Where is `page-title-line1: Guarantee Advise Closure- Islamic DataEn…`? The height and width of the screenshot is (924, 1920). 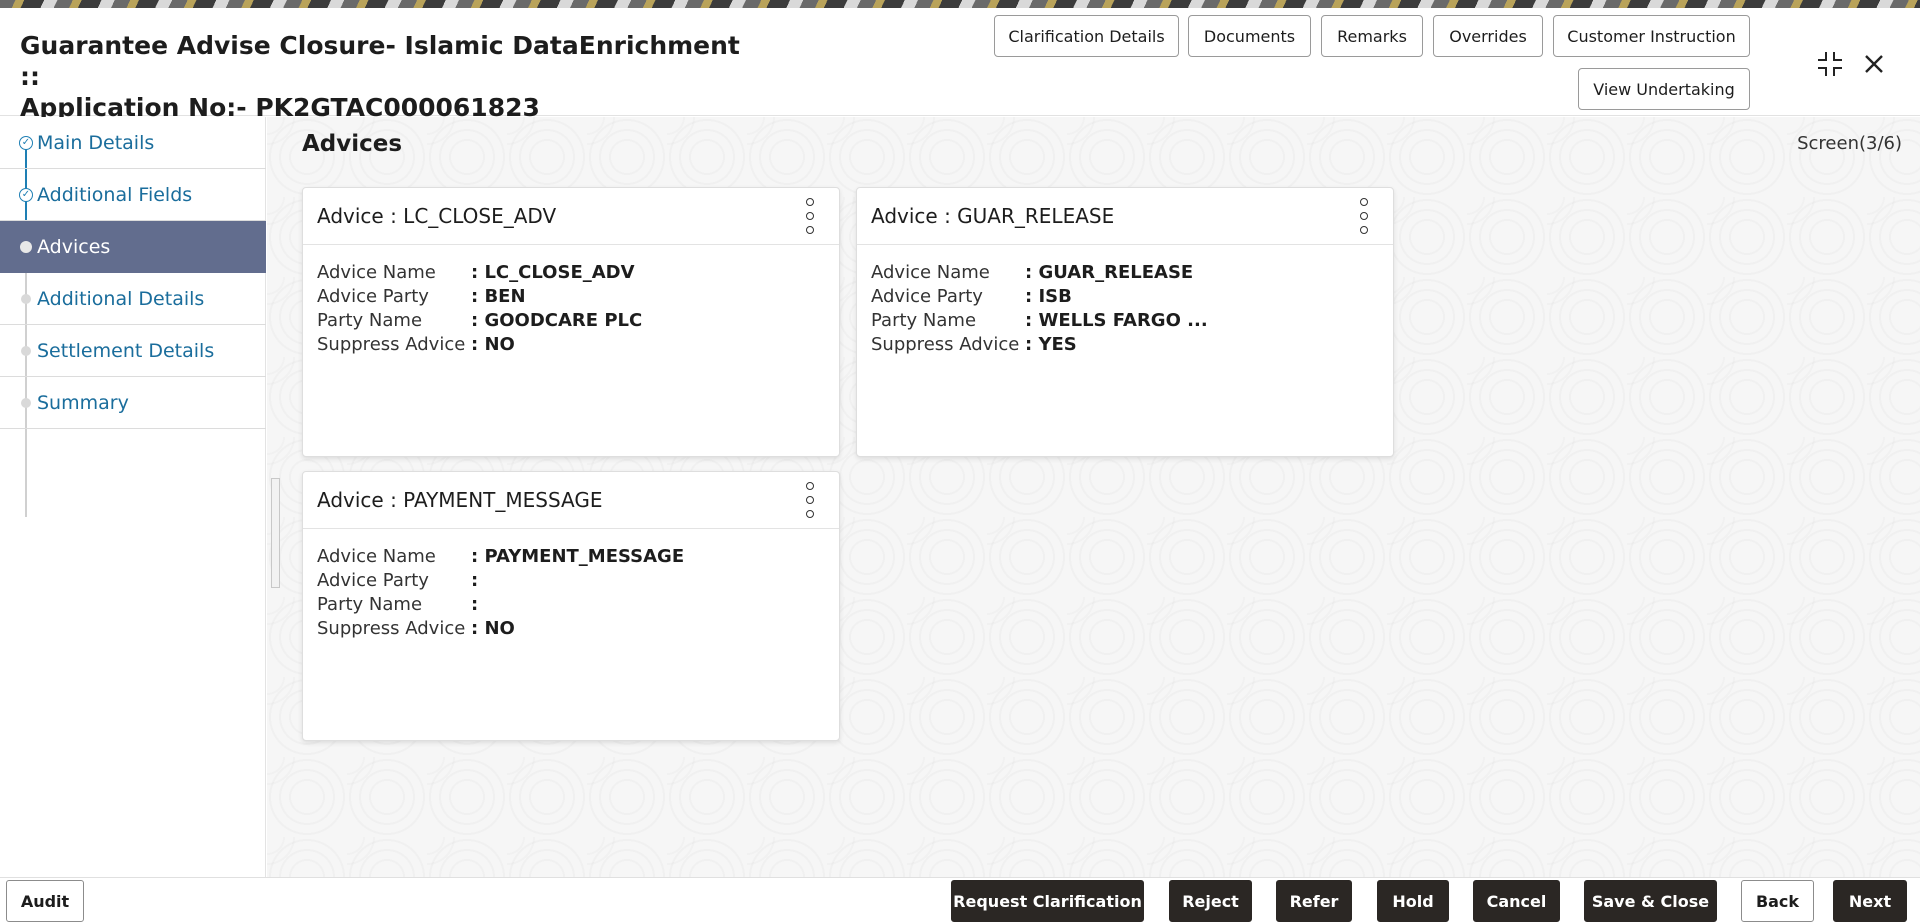
page-title-line1: Guarantee Advise Closure- Islamic DataEn… is located at coordinates (380, 61).